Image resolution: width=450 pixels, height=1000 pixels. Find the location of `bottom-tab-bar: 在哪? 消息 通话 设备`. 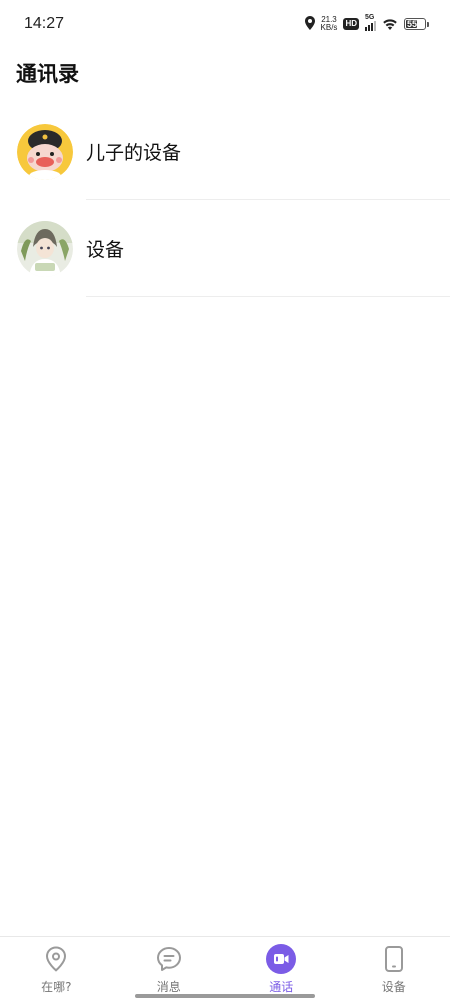

bottom-tab-bar: 在哪? 消息 通话 设备 is located at coordinates (225, 968).